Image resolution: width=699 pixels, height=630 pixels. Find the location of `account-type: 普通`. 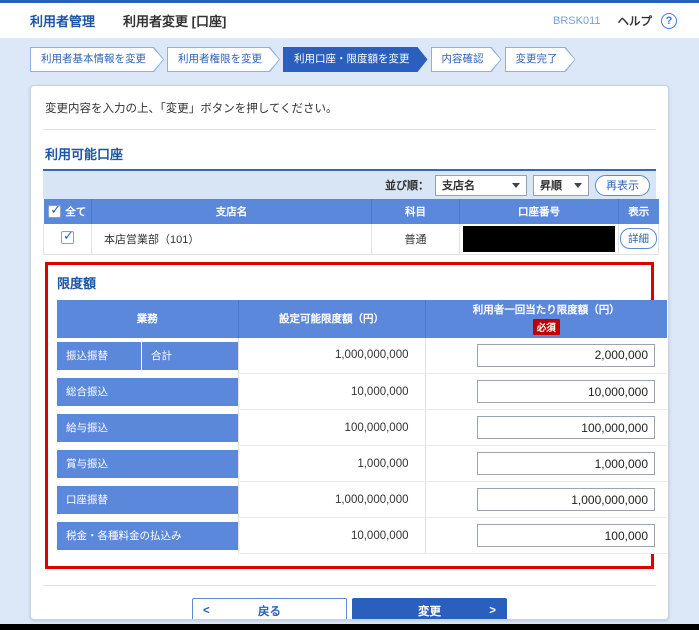

account-type: 普通 is located at coordinates (415, 239).